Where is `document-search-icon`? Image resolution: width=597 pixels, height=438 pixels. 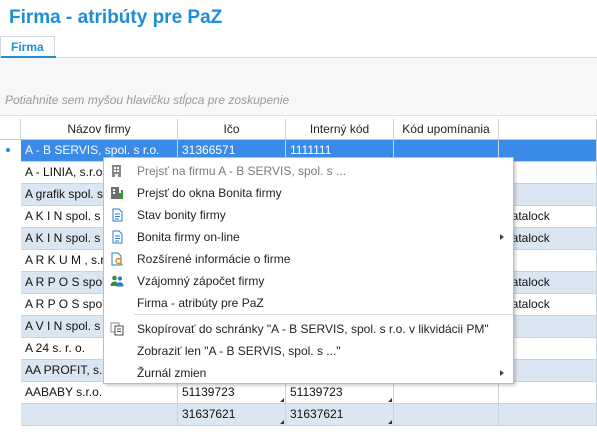
document-search-icon is located at coordinates (117, 259).